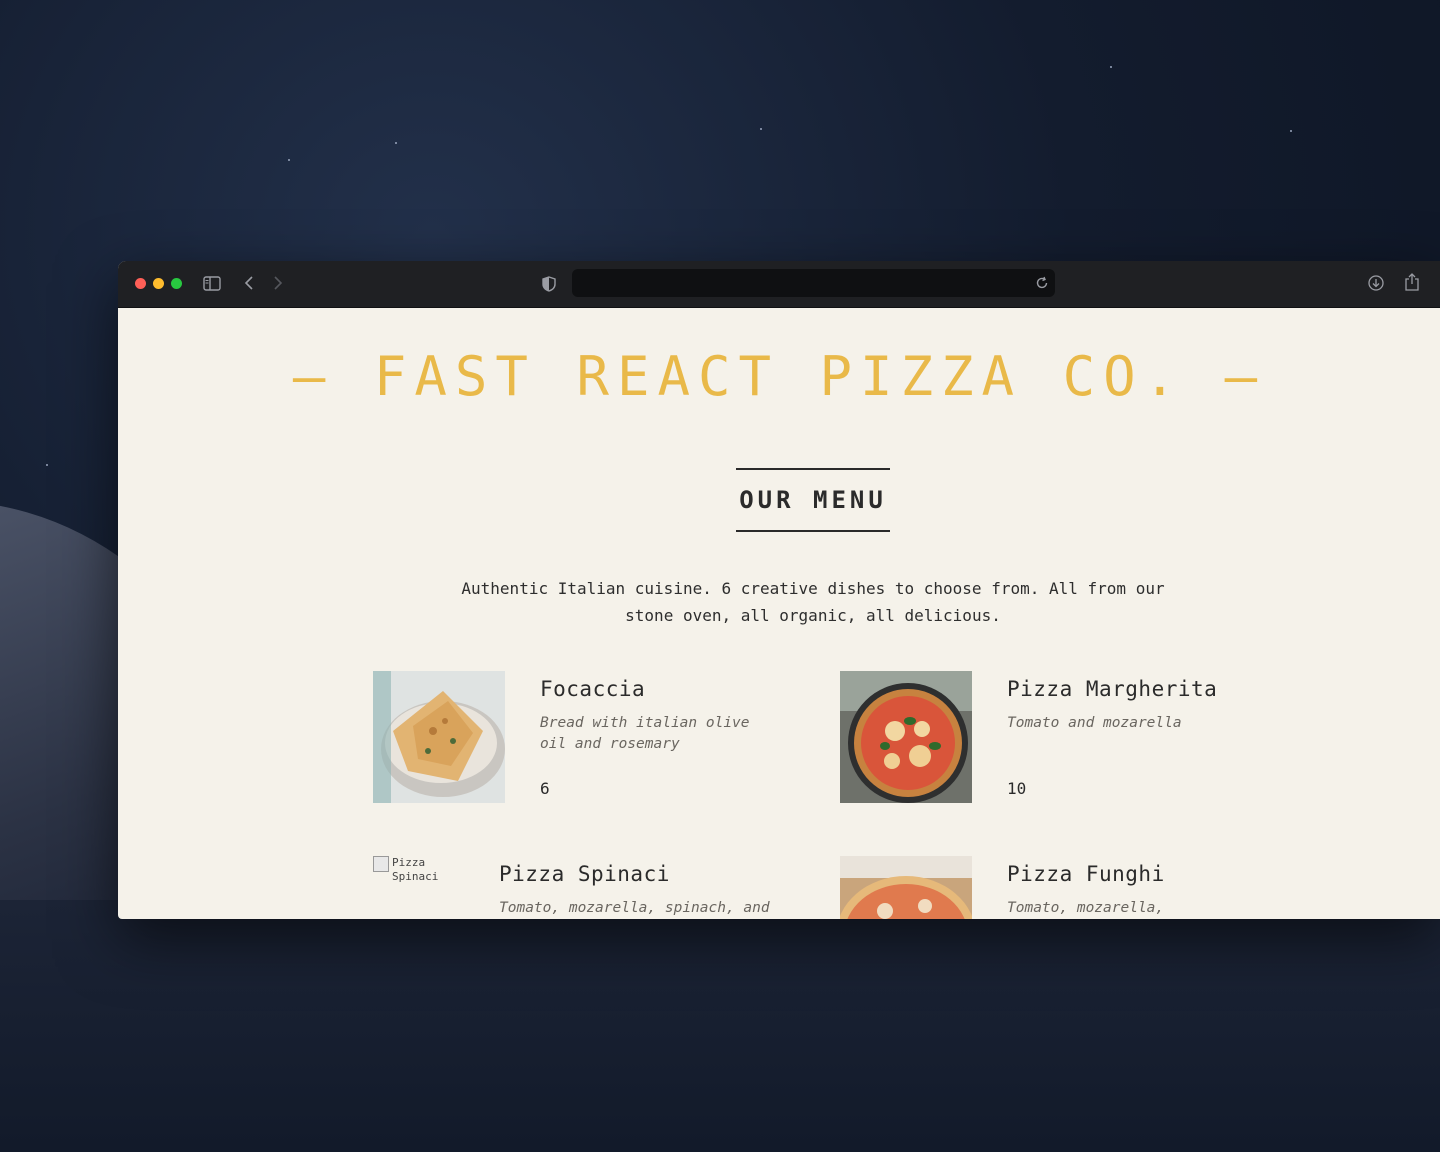 This screenshot has height=1152, width=1440. Describe the element at coordinates (415, 869) in the screenshot. I see `broken-image-alt: Pizza Spinaci` at that location.